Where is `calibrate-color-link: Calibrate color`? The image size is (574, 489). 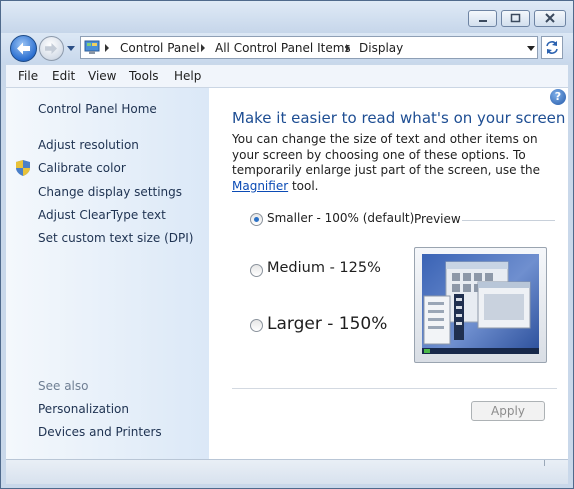
calibrate-color-link: Calibrate color is located at coordinates (82, 168).